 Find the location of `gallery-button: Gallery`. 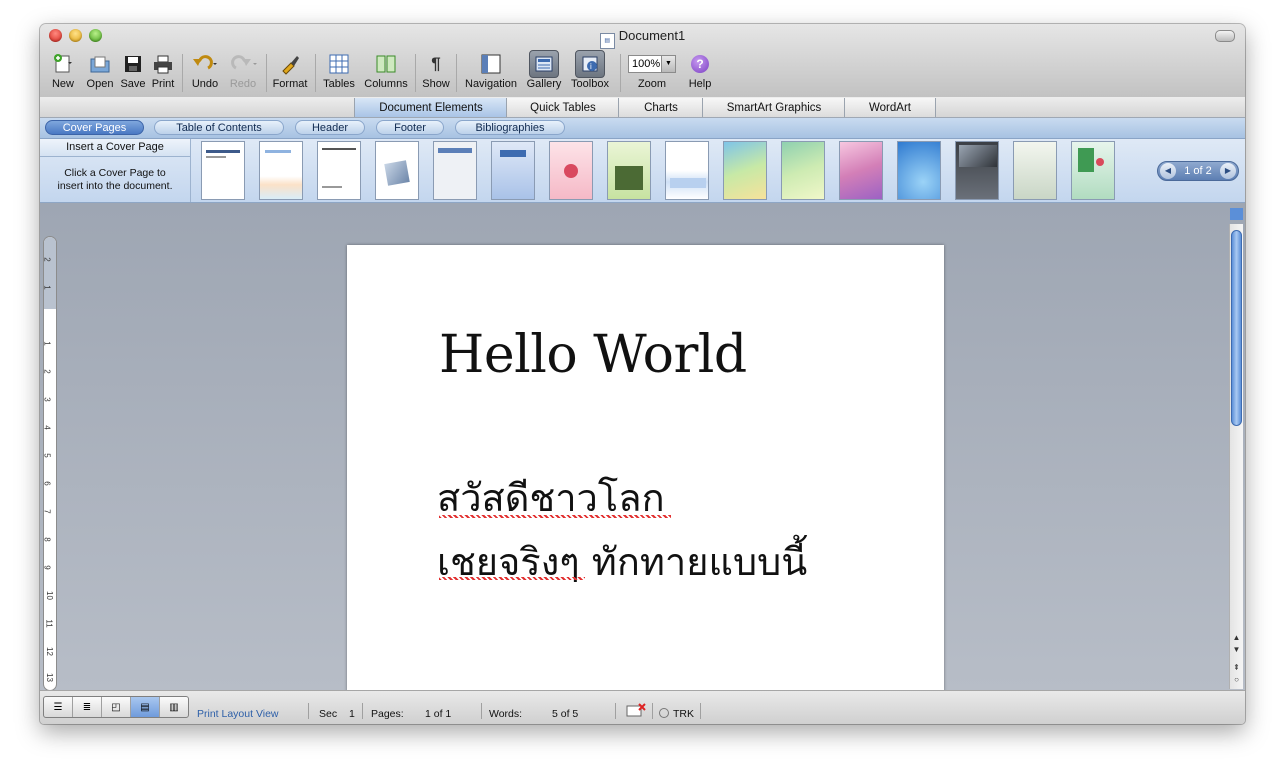

gallery-button: Gallery is located at coordinates (544, 73).